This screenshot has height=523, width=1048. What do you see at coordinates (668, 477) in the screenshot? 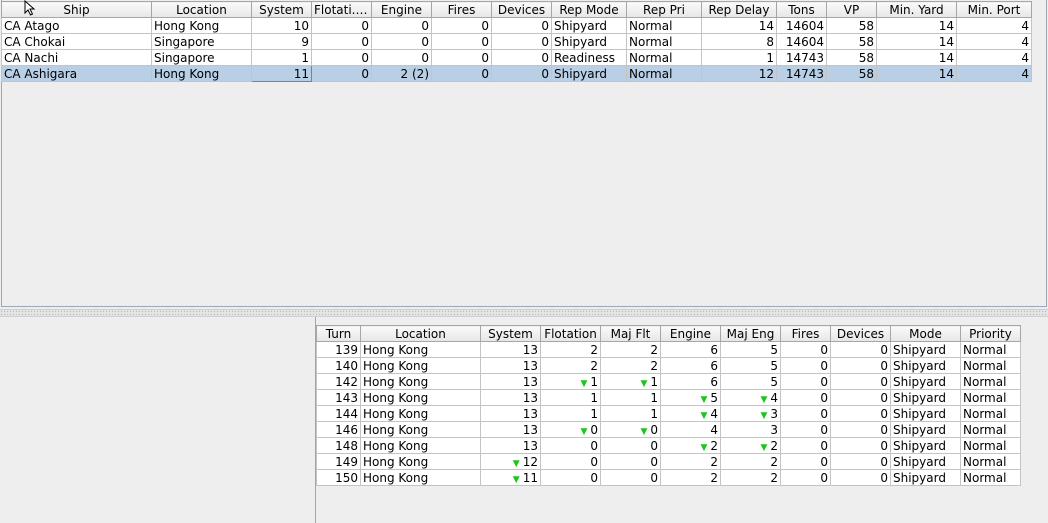
I see `table-row: 150 Hong Kong ▼ 11 0 0 2 2 0 0 Shipyard Normal` at bounding box center [668, 477].